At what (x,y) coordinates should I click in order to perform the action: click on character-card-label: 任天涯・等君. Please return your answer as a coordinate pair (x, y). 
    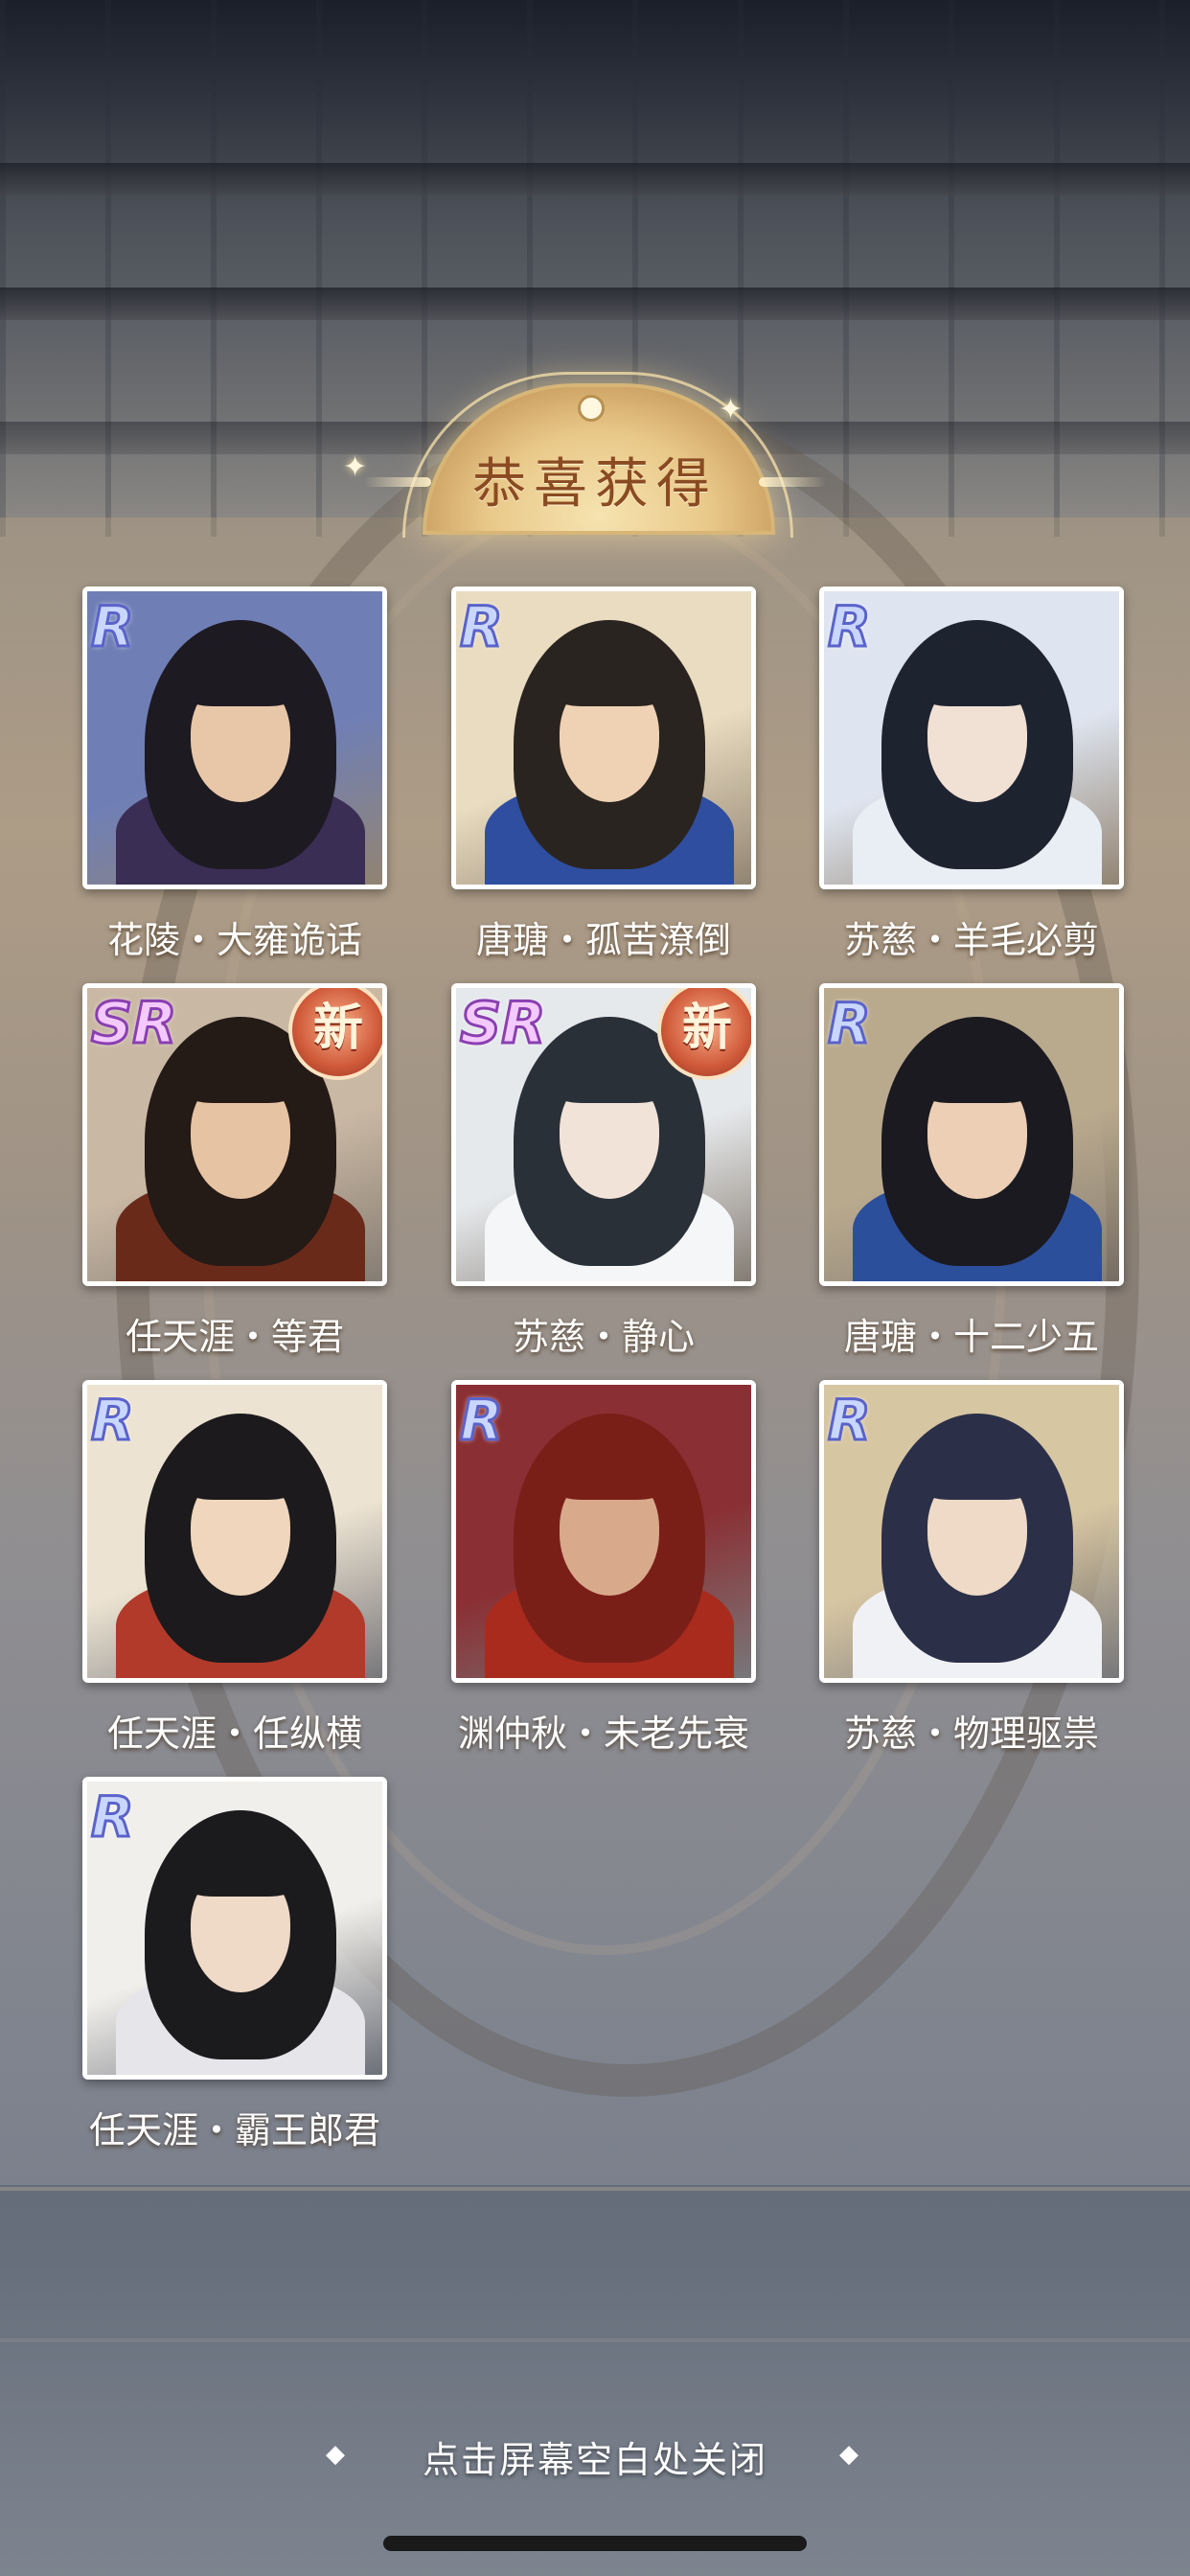
    Looking at the image, I should click on (234, 1337).